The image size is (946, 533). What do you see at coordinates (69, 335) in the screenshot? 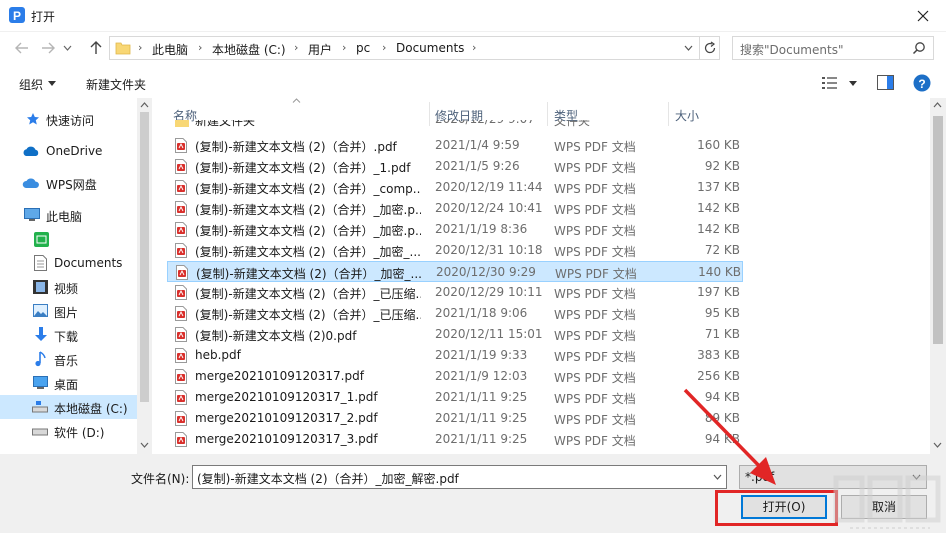
I see `sidebar-item-downloads: 下载` at bounding box center [69, 335].